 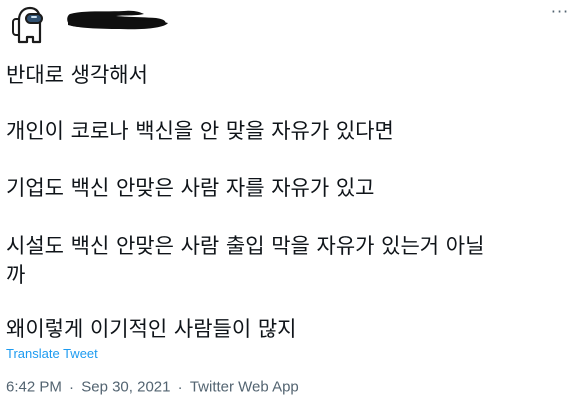 I want to click on avatar, so click(x=27, y=25).